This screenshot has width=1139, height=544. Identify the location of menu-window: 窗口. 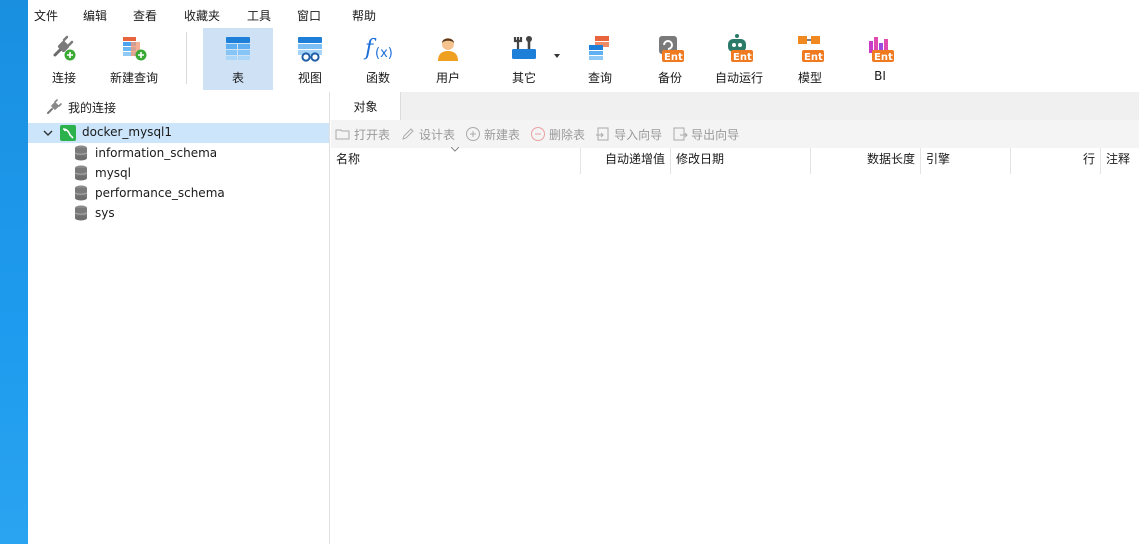
(309, 15).